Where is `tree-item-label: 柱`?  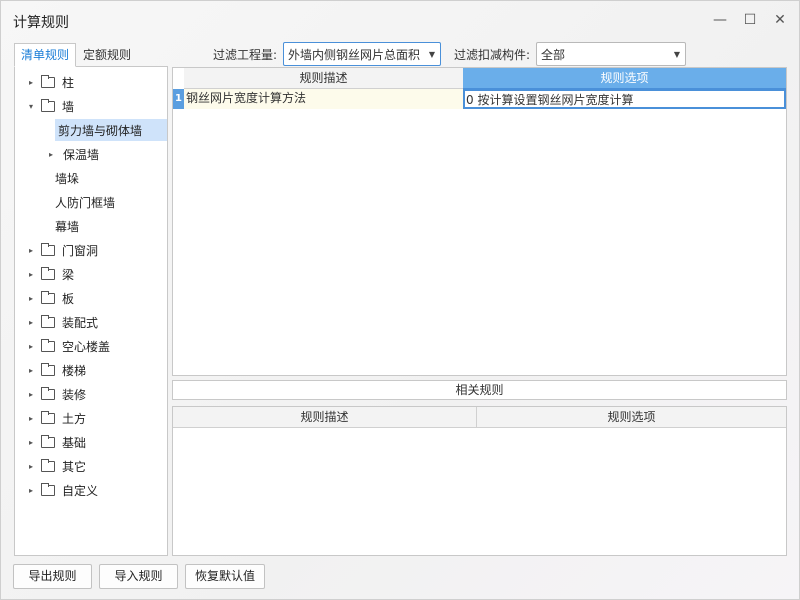 tree-item-label: 柱 is located at coordinates (68, 82).